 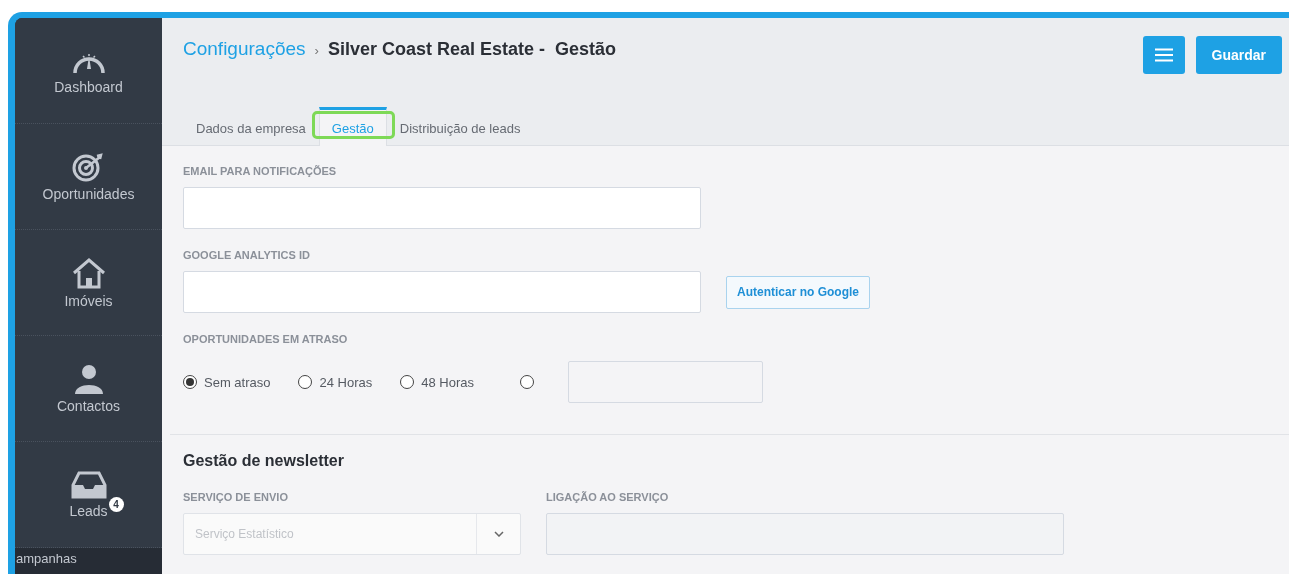 I want to click on analytics-id-field, so click(x=442, y=292).